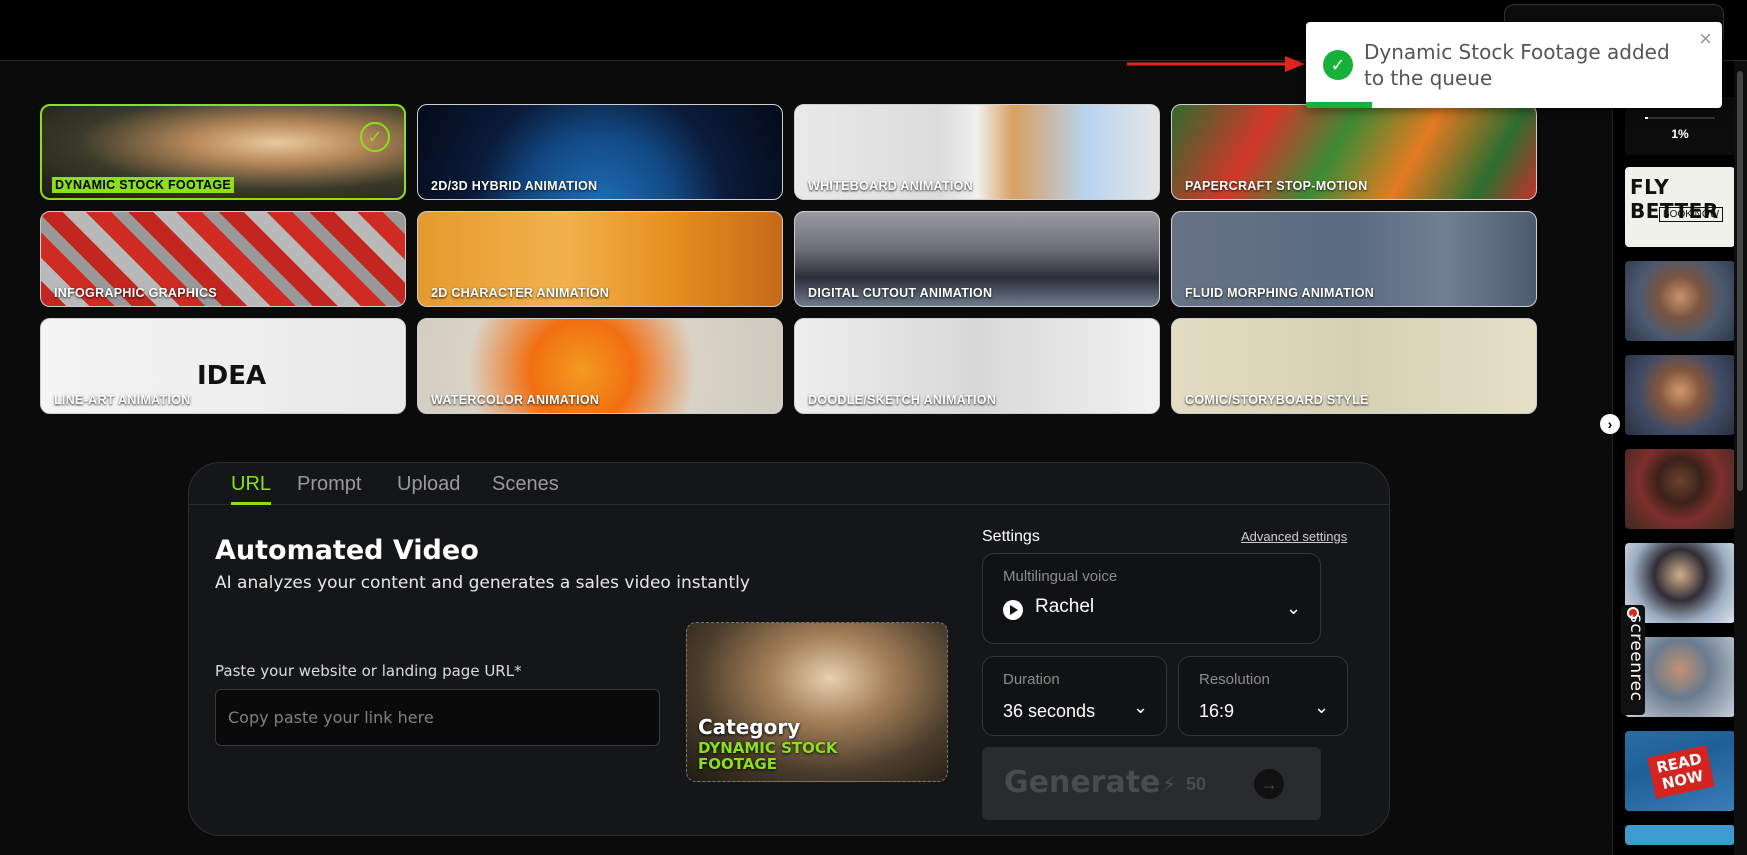 This screenshot has width=1747, height=855. I want to click on generate-label: Generate, so click(1082, 782).